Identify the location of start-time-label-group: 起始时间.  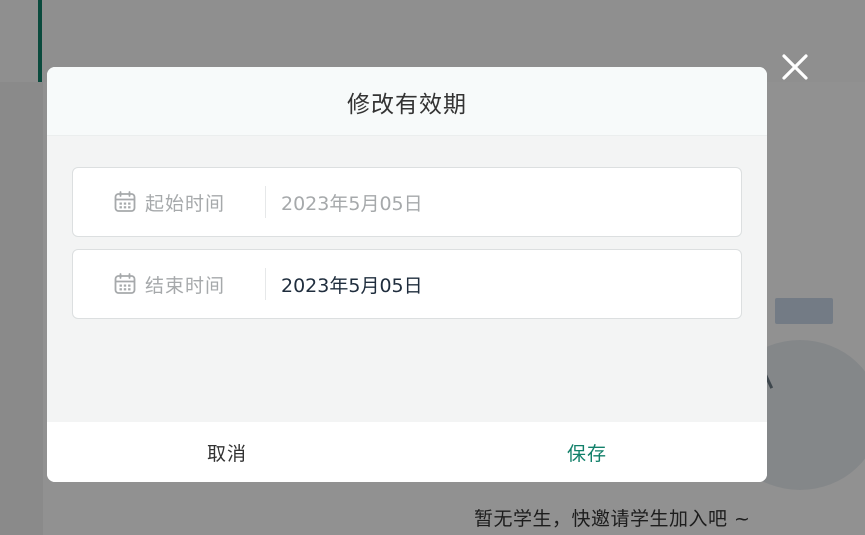
(169, 202).